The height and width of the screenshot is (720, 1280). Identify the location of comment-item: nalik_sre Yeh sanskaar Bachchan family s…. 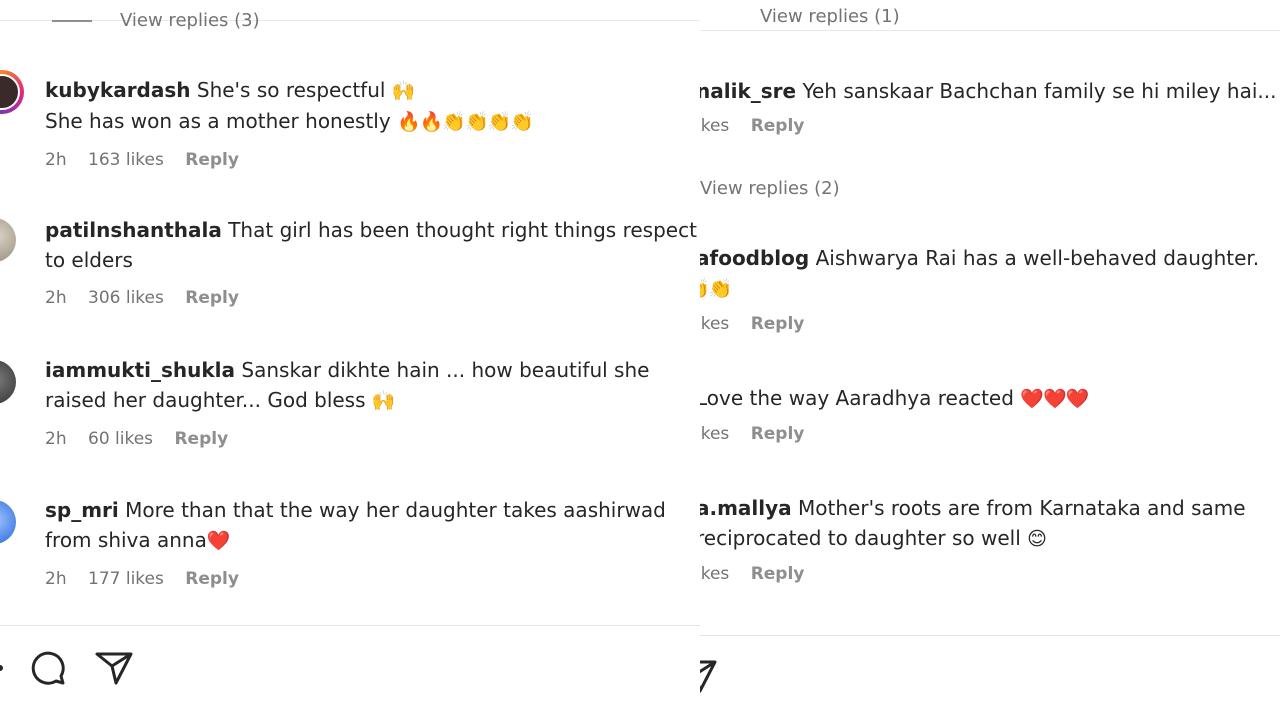
(988, 106).